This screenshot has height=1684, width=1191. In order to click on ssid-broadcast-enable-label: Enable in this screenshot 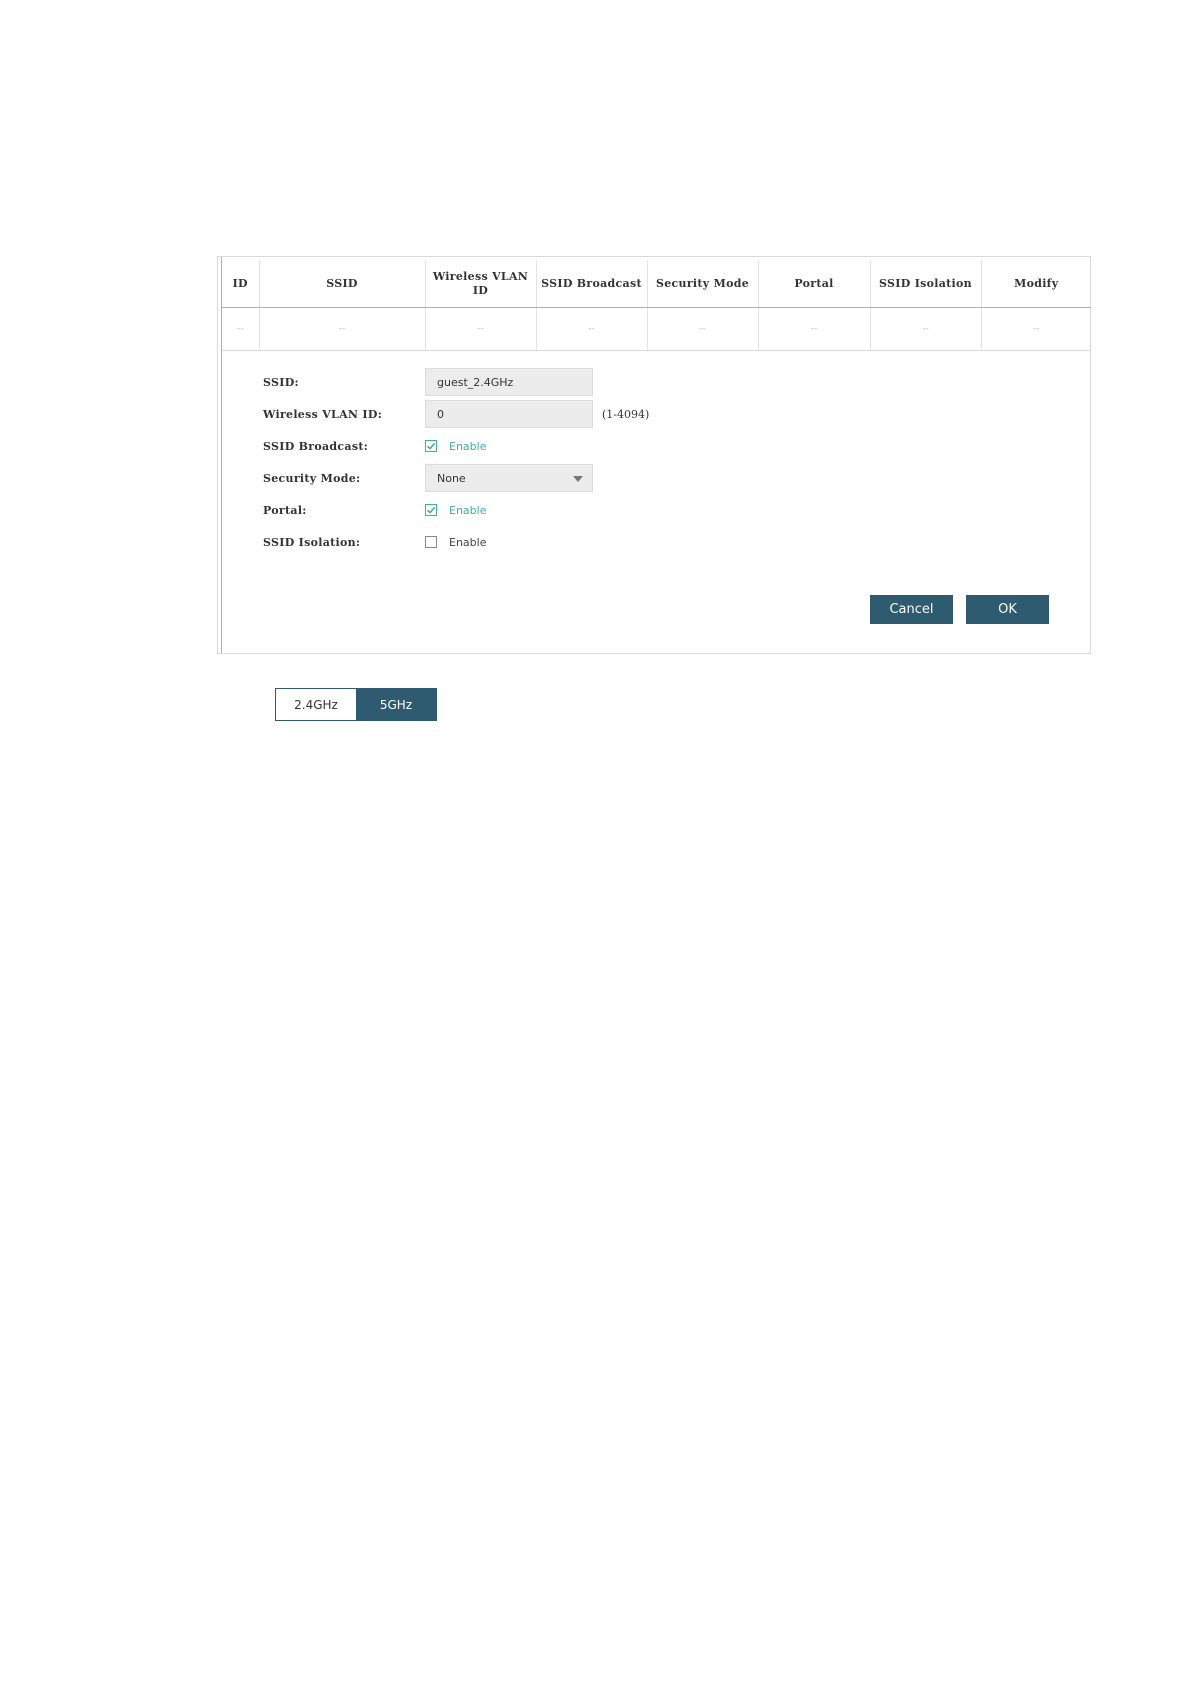, I will do `click(467, 446)`.